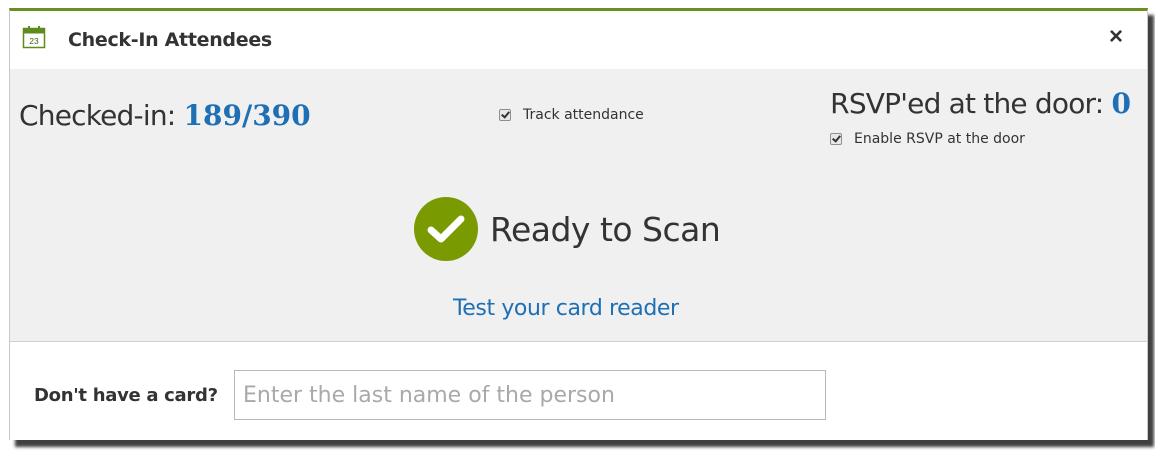 This screenshot has width=1155, height=454. Describe the element at coordinates (1116, 37) in the screenshot. I see `close-icon: ×` at that location.